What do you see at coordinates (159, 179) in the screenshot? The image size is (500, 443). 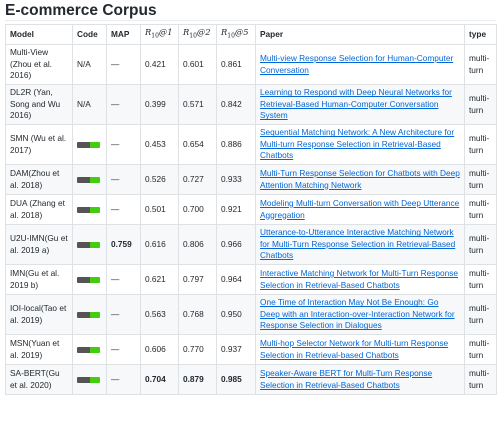 I see `r1-cell: 0.526` at bounding box center [159, 179].